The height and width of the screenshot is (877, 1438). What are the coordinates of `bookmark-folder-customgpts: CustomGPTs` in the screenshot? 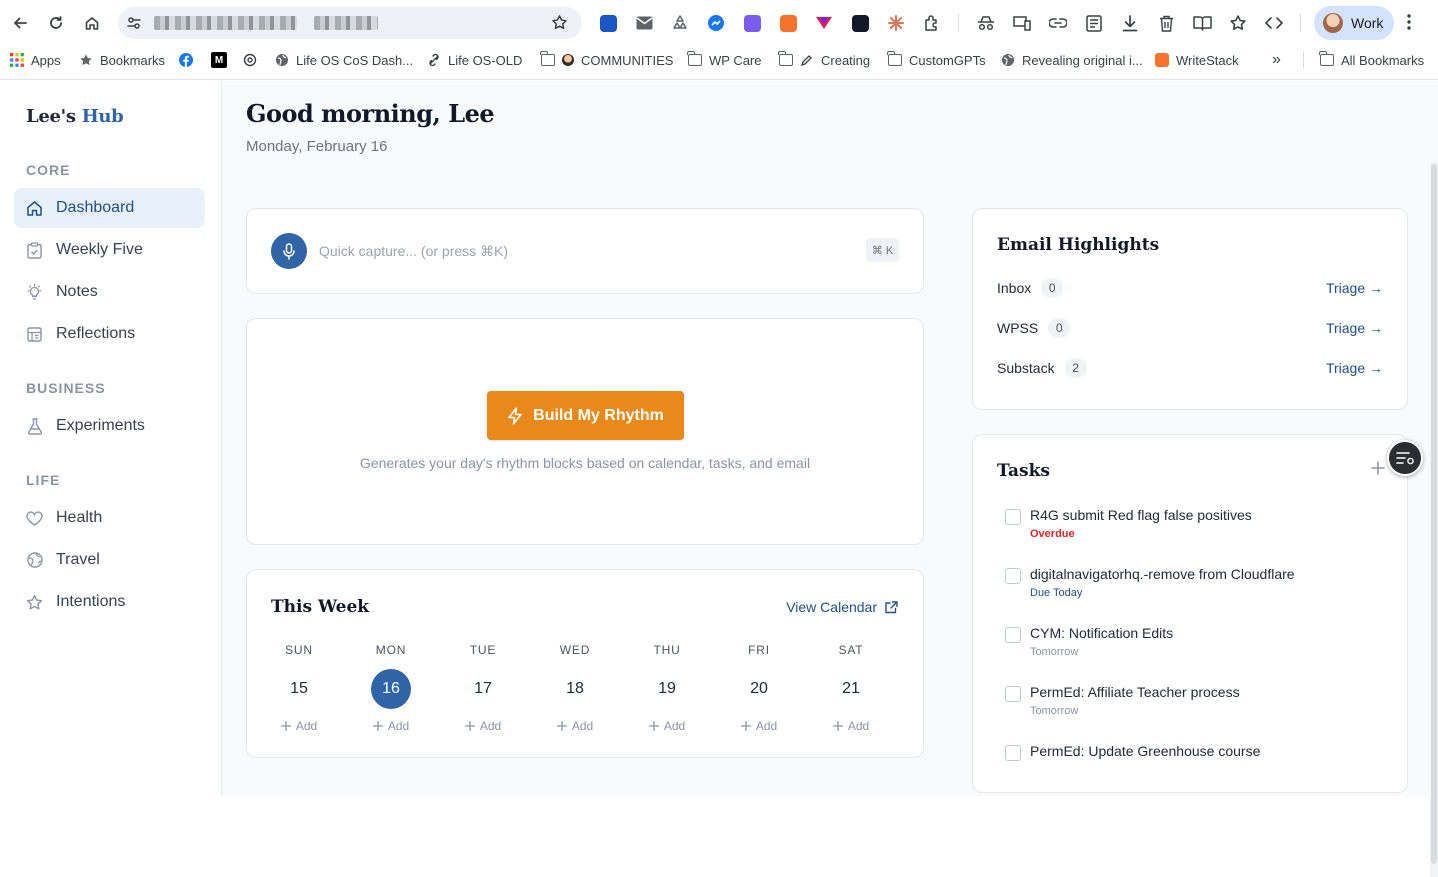 It's located at (936, 60).